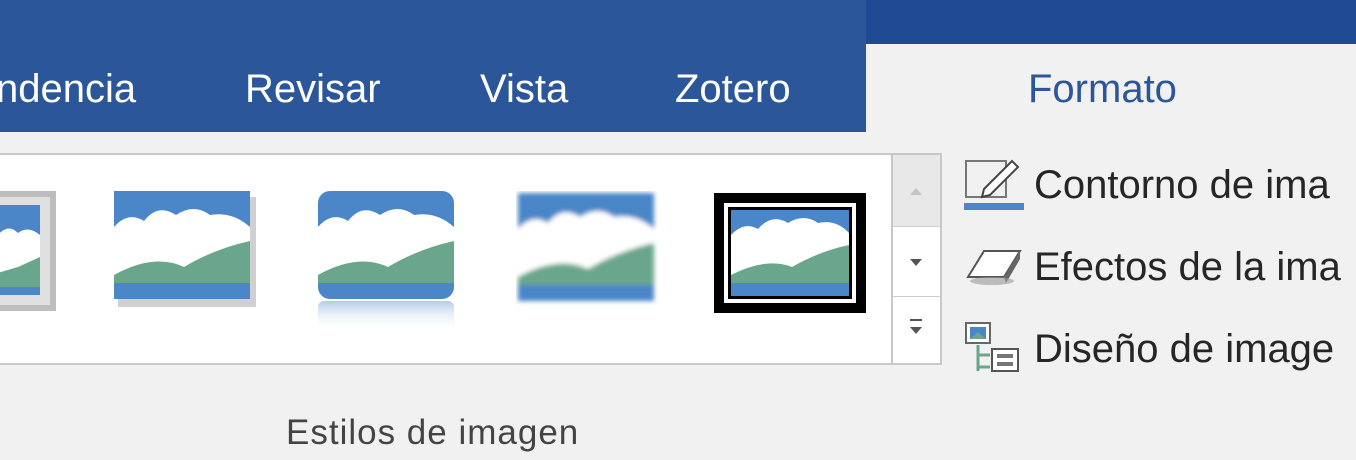  What do you see at coordinates (1182, 185) in the screenshot?
I see `picture-border-label: Contorno de ima` at bounding box center [1182, 185].